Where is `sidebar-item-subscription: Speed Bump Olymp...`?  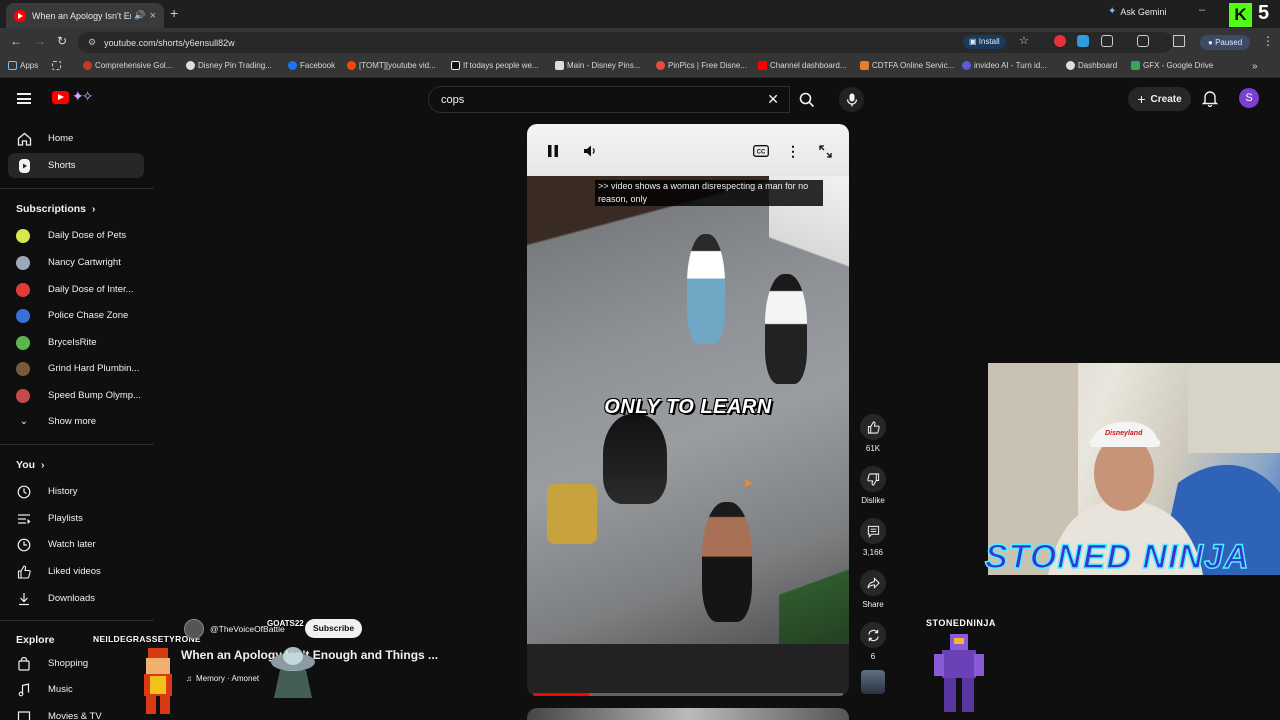
sidebar-item-subscription: Speed Bump Olymp... is located at coordinates (76, 395).